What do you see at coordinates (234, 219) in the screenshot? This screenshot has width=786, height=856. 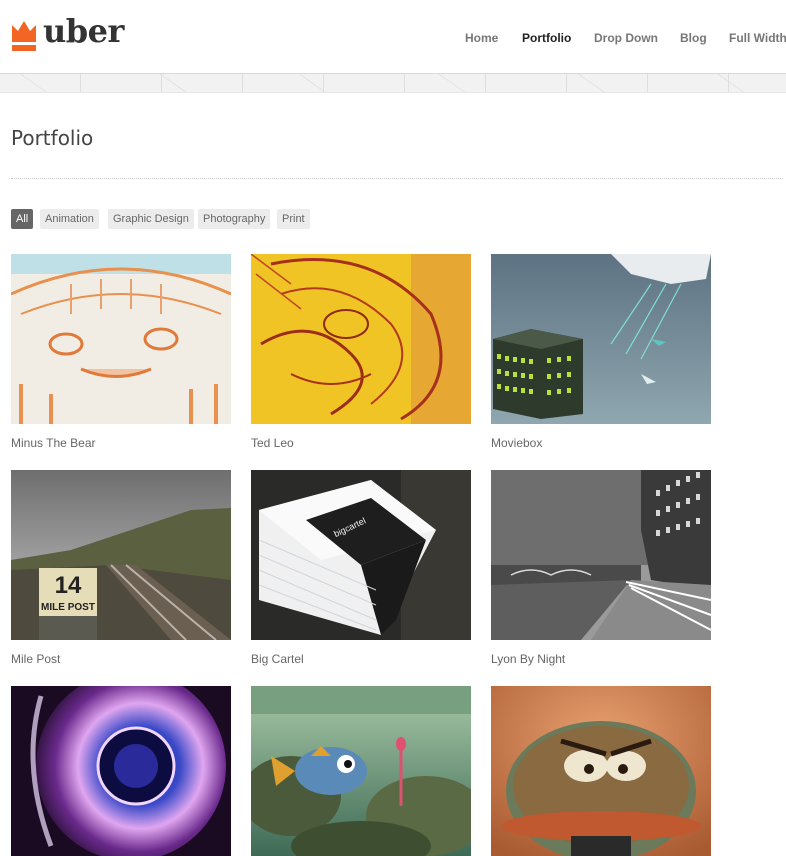 I see `filter-photography: Photography` at bounding box center [234, 219].